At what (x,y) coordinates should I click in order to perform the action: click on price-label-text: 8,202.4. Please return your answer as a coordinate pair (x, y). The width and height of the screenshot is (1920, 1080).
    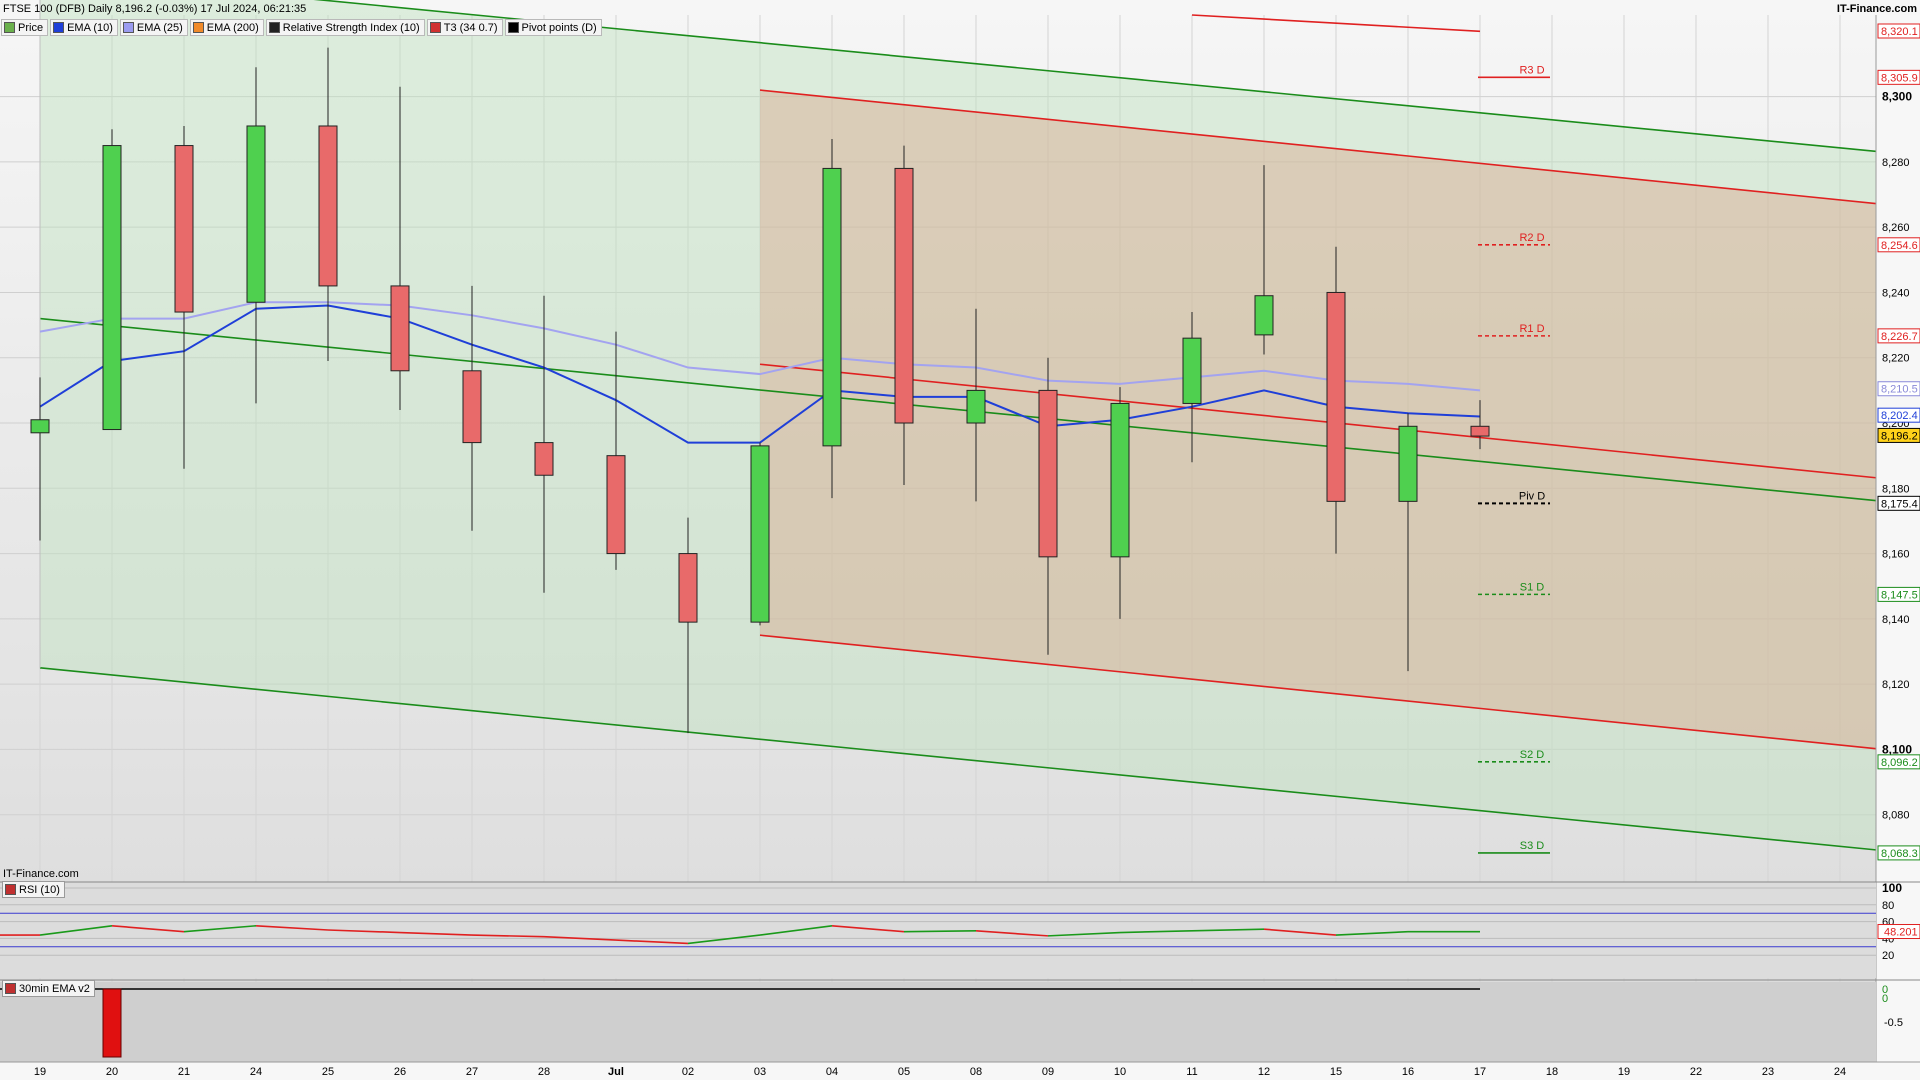
    Looking at the image, I should click on (1899, 416).